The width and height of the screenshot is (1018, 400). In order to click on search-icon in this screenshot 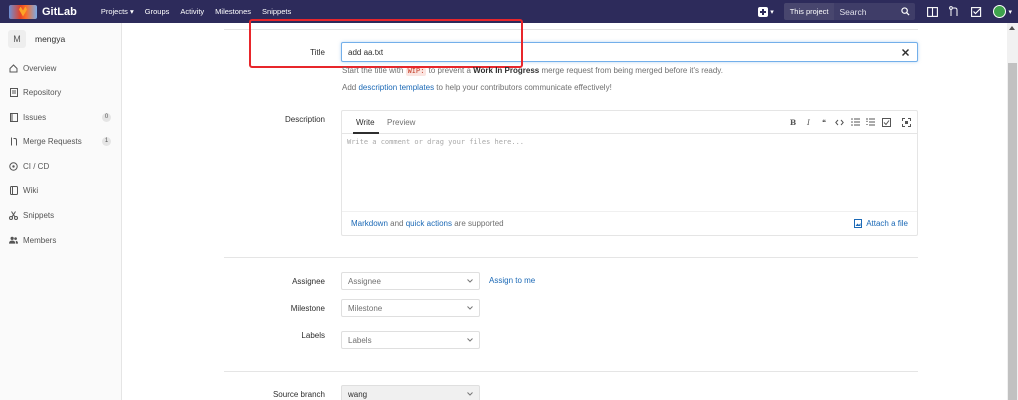, I will do `click(906, 11)`.